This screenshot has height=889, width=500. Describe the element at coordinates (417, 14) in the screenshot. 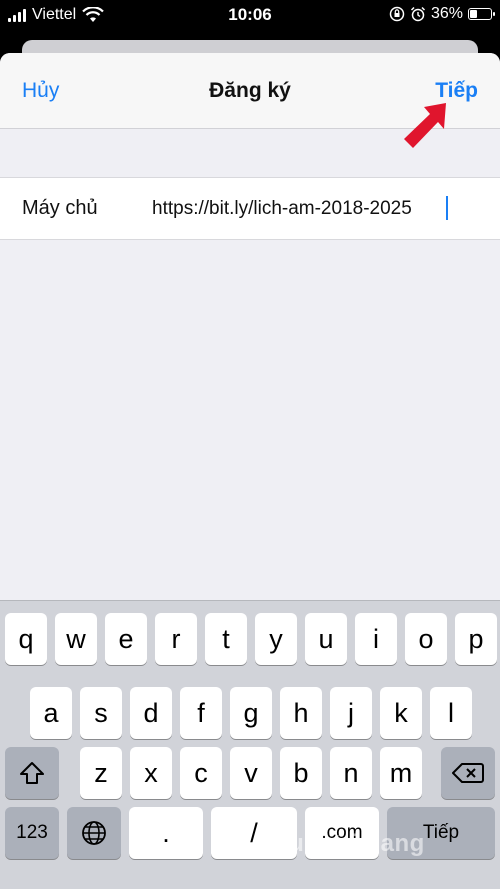

I see `alarm-icon` at that location.